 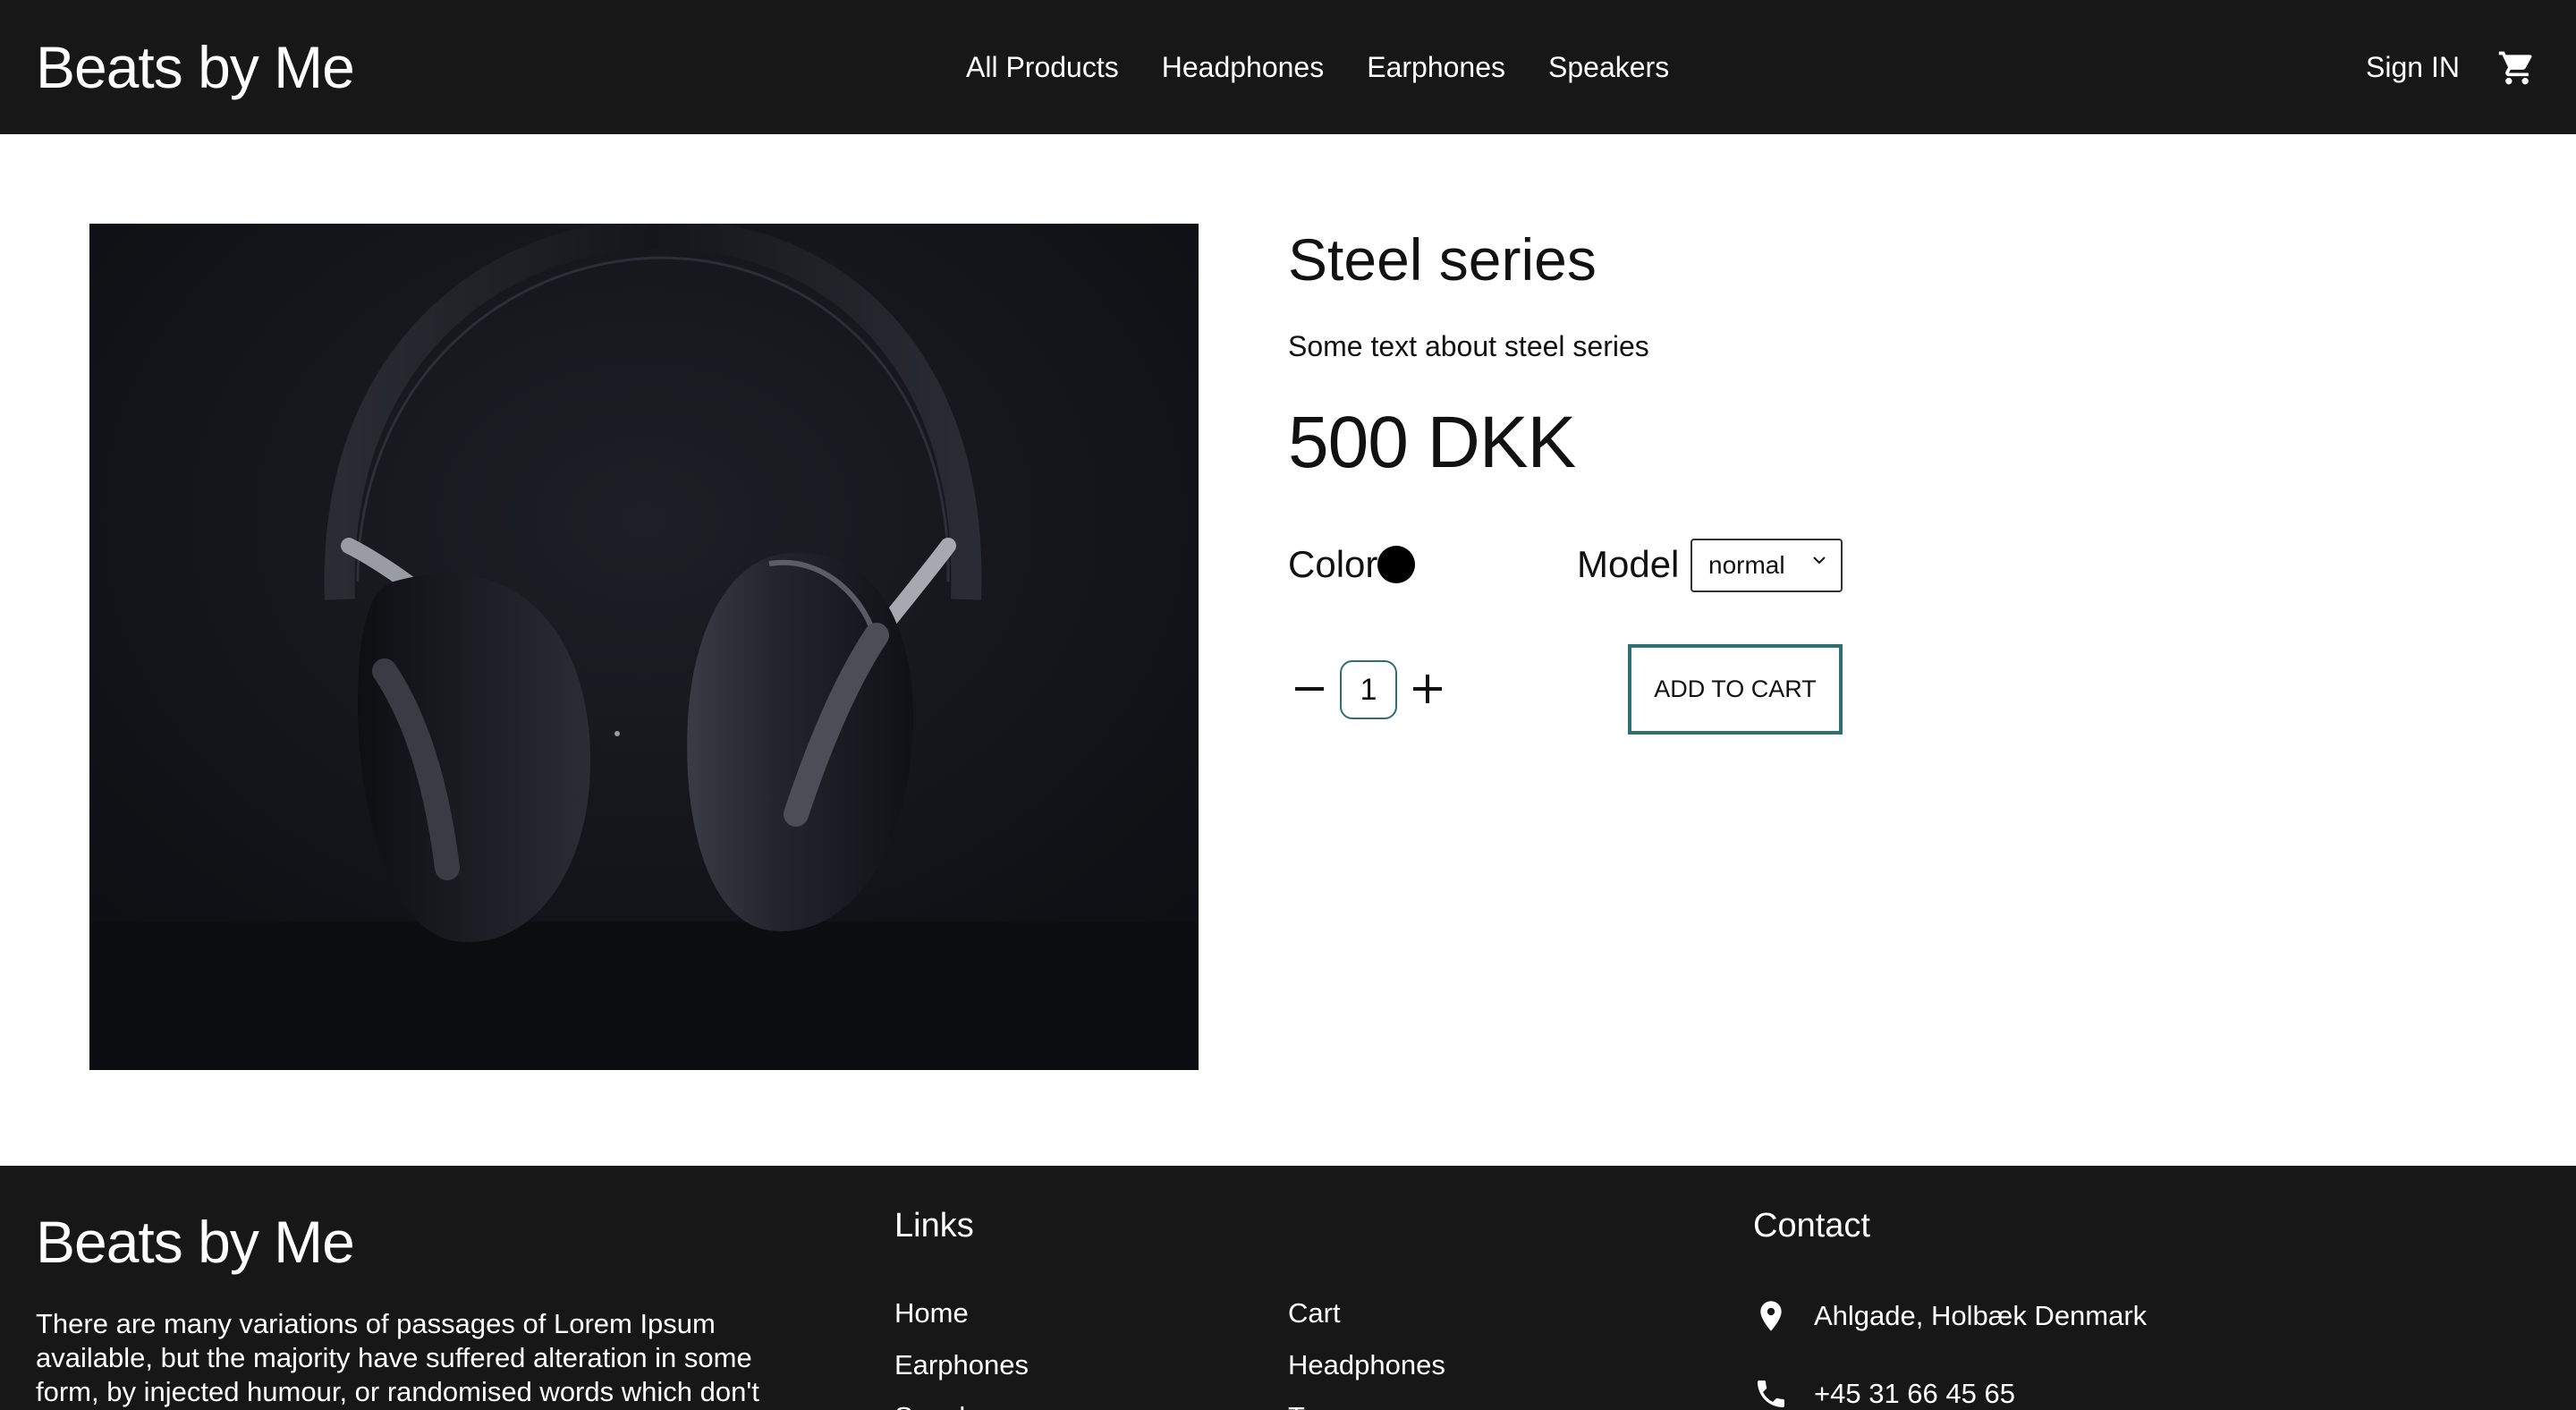 I want to click on nav-link-speakers: Speakers, so click(x=1608, y=67).